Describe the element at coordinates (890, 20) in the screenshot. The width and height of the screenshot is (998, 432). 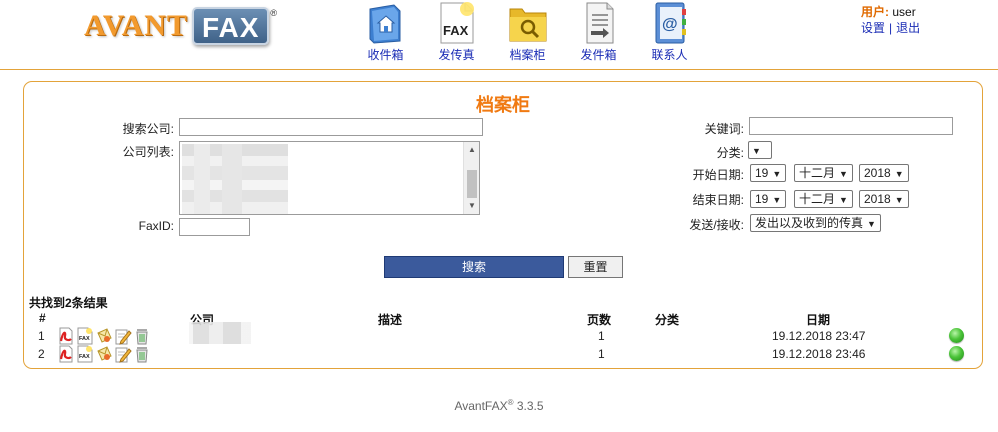
I see `user-box: 用户: user 设置 | 退出` at that location.